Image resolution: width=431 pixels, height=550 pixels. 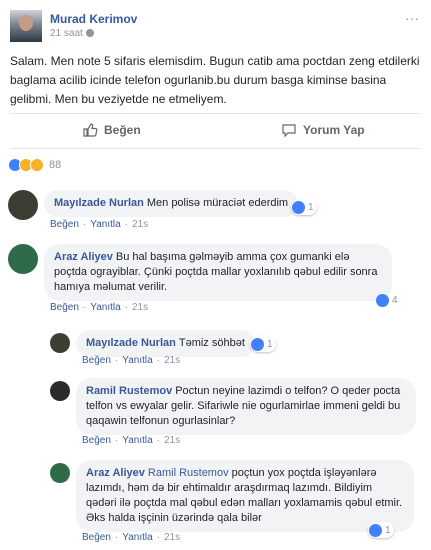 What do you see at coordinates (412, 18) in the screenshot?
I see `more-options-icon: ···` at bounding box center [412, 18].